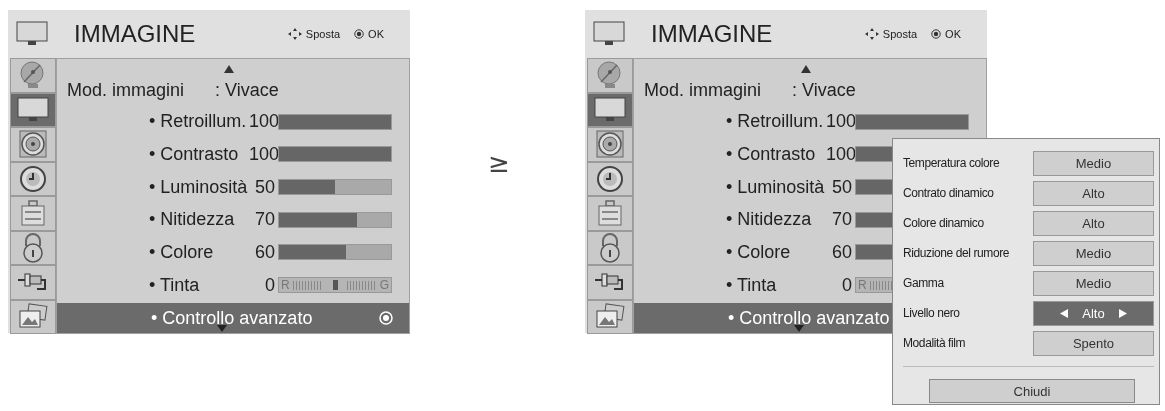 This screenshot has height=411, width=1165. I want to click on option-label: Colore dinamico, so click(944, 223).